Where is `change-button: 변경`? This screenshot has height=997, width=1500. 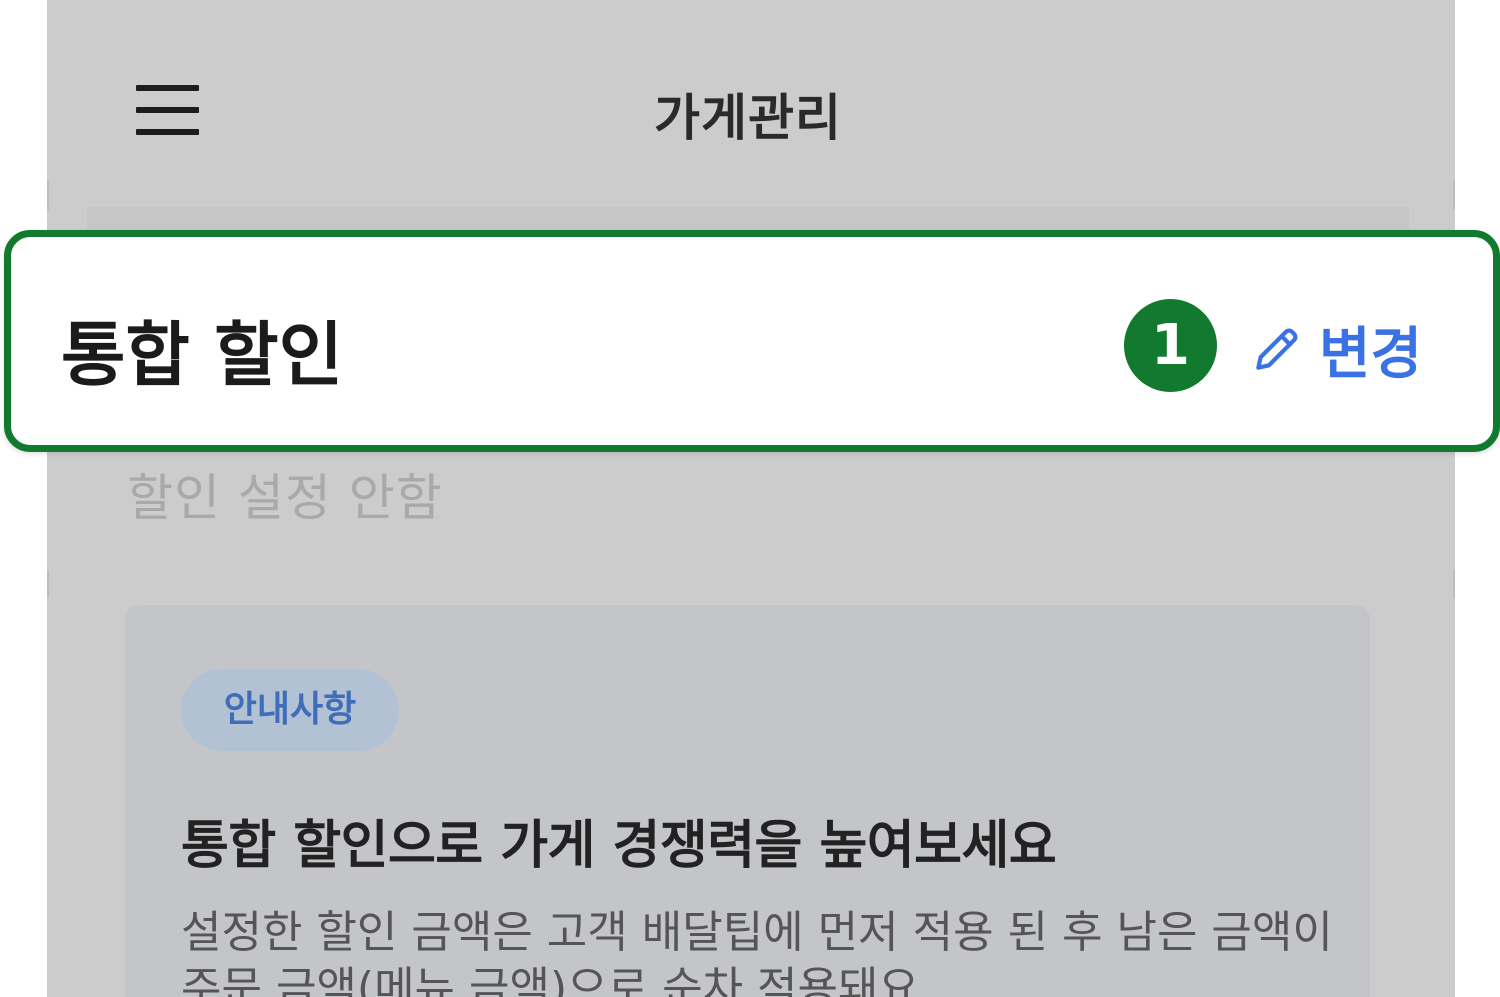 change-button: 변경 is located at coordinates (1335, 349).